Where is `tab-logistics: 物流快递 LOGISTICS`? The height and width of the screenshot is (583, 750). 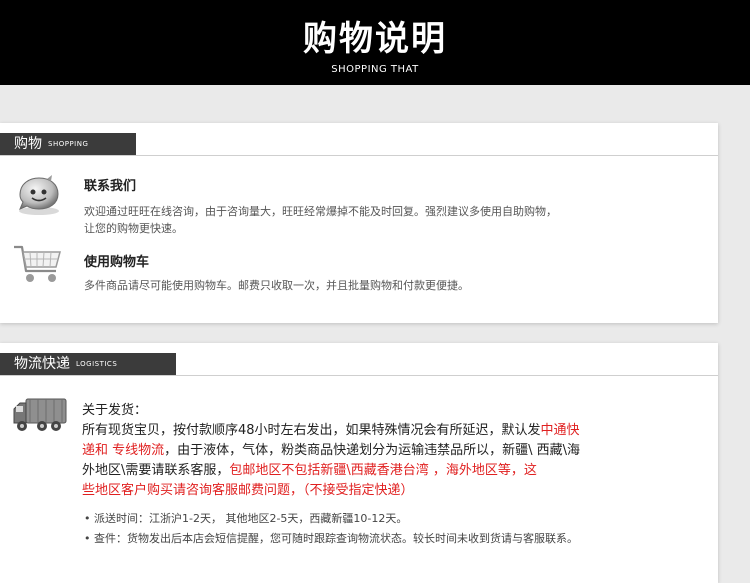 tab-logistics: 物流快递 LOGISTICS is located at coordinates (88, 364).